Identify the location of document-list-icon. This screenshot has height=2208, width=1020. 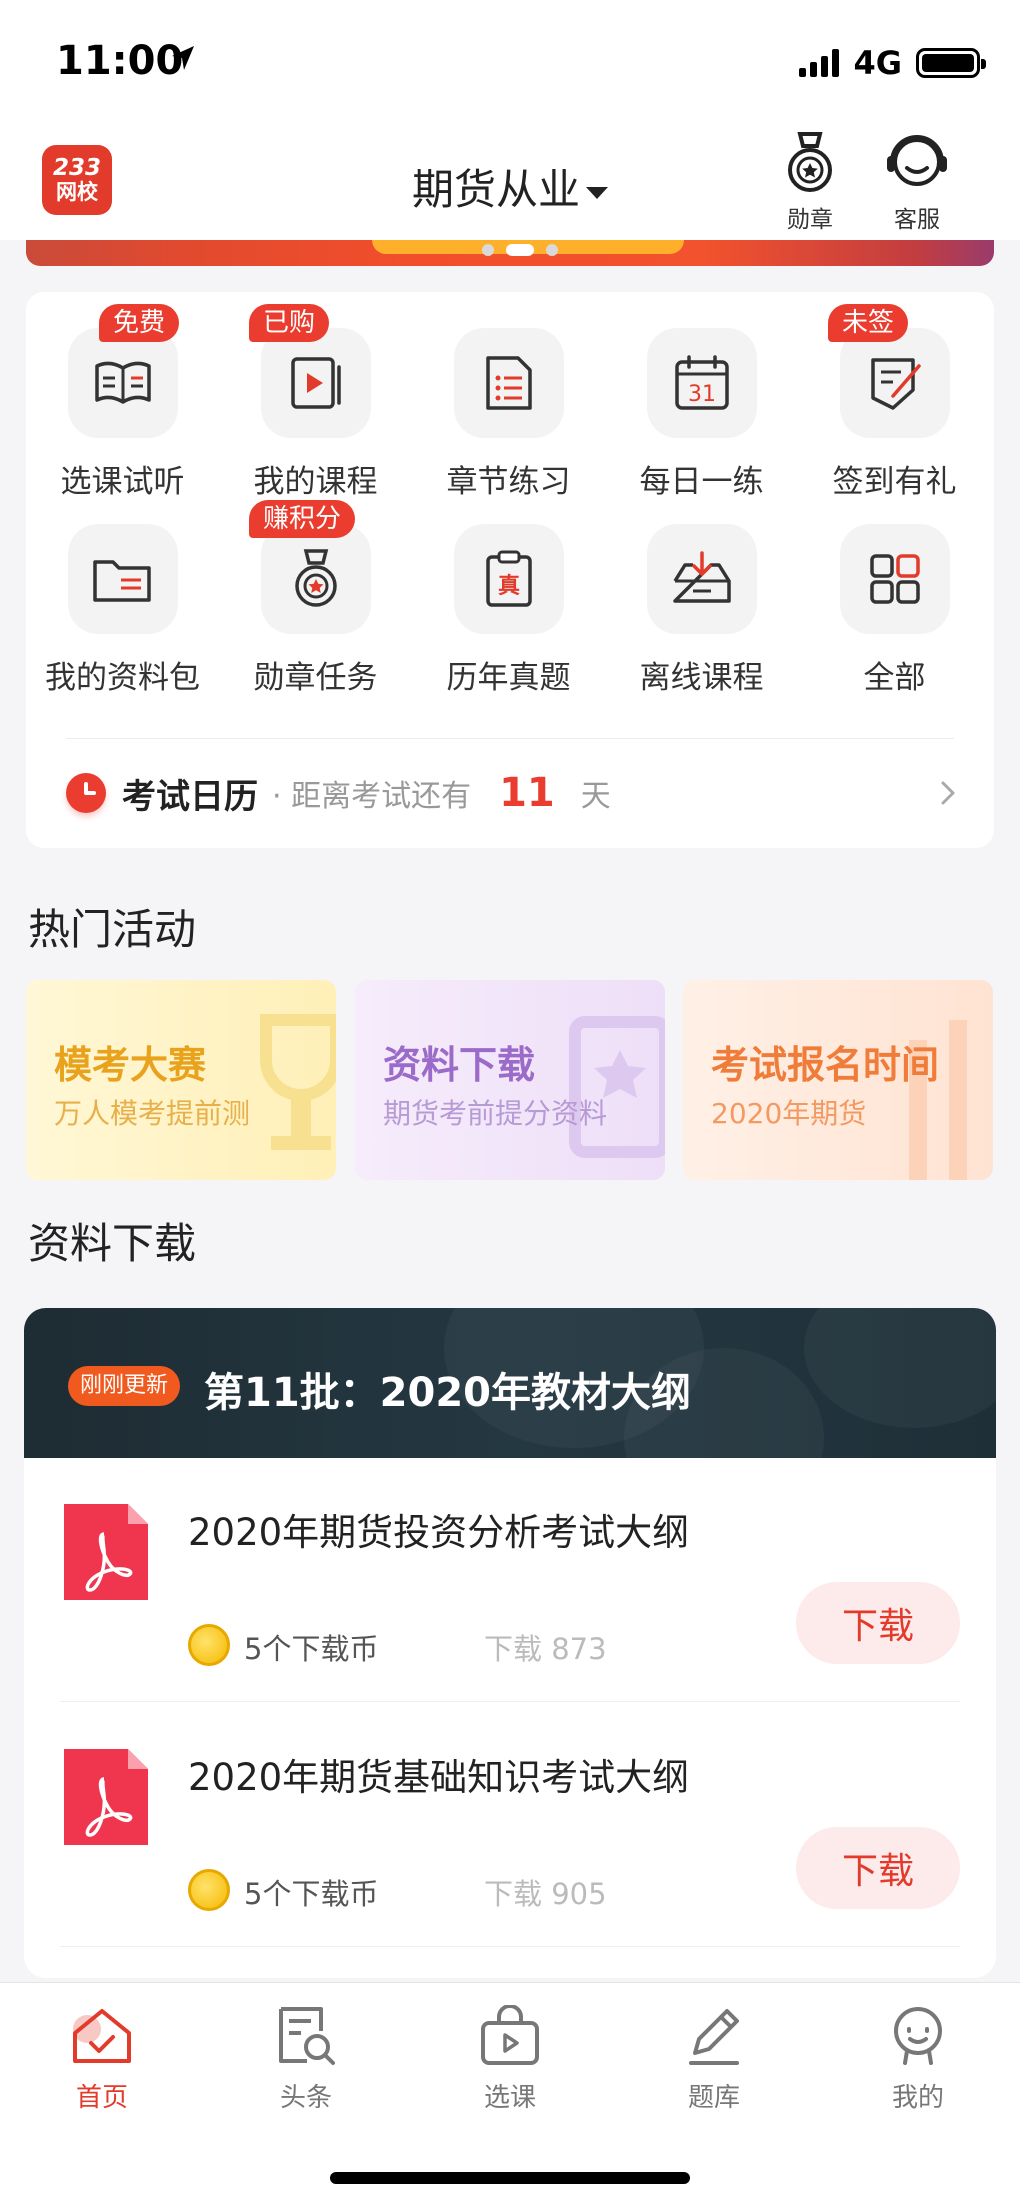
(508, 383).